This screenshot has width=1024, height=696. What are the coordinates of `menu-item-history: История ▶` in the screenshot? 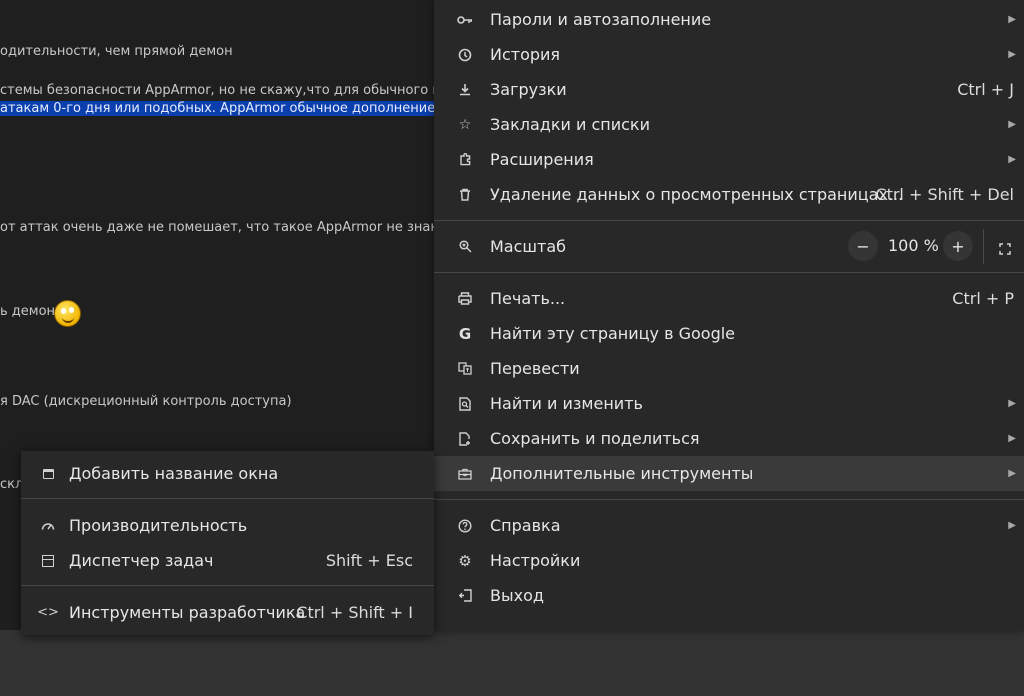 It's located at (729, 54).